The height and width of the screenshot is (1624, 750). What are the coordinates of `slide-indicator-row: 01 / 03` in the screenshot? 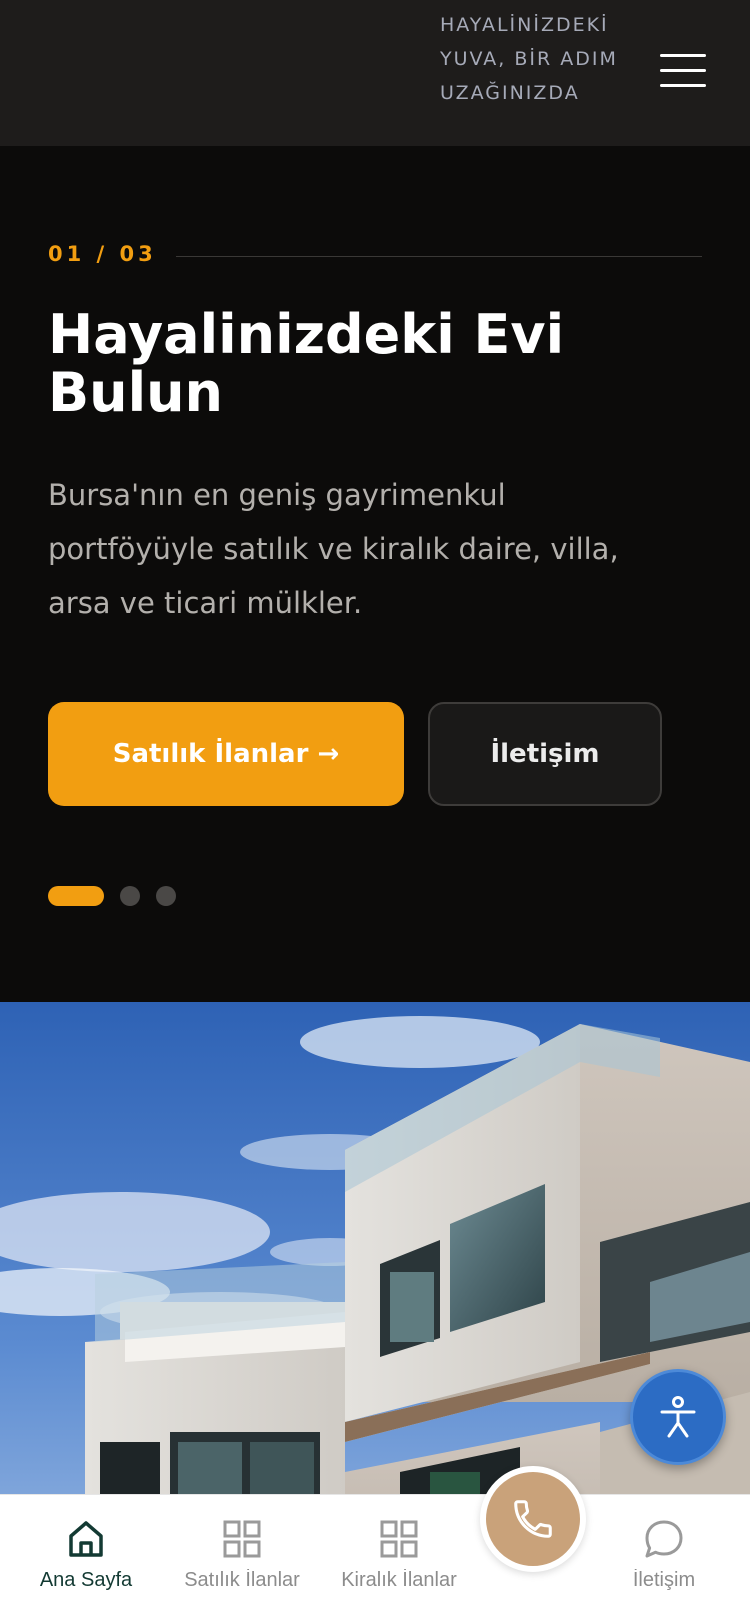 It's located at (375, 257).